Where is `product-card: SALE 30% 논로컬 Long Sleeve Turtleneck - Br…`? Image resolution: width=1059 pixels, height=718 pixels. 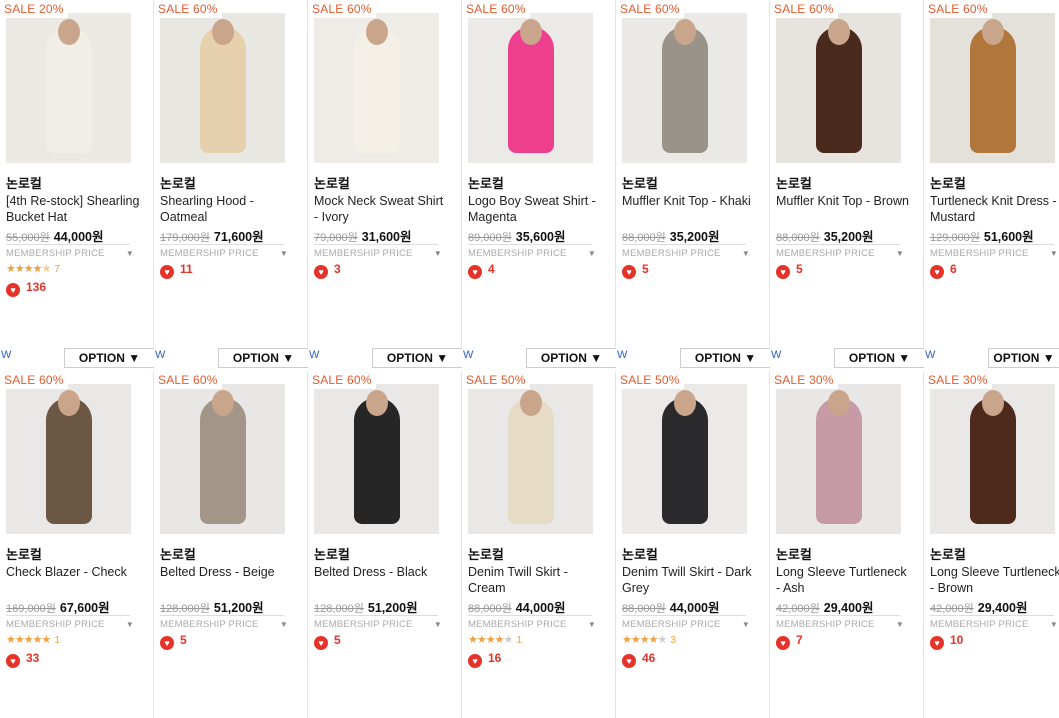
product-card: SALE 30% 논로컬 Long Sleeve Turtleneck - Br… is located at coordinates (991, 544).